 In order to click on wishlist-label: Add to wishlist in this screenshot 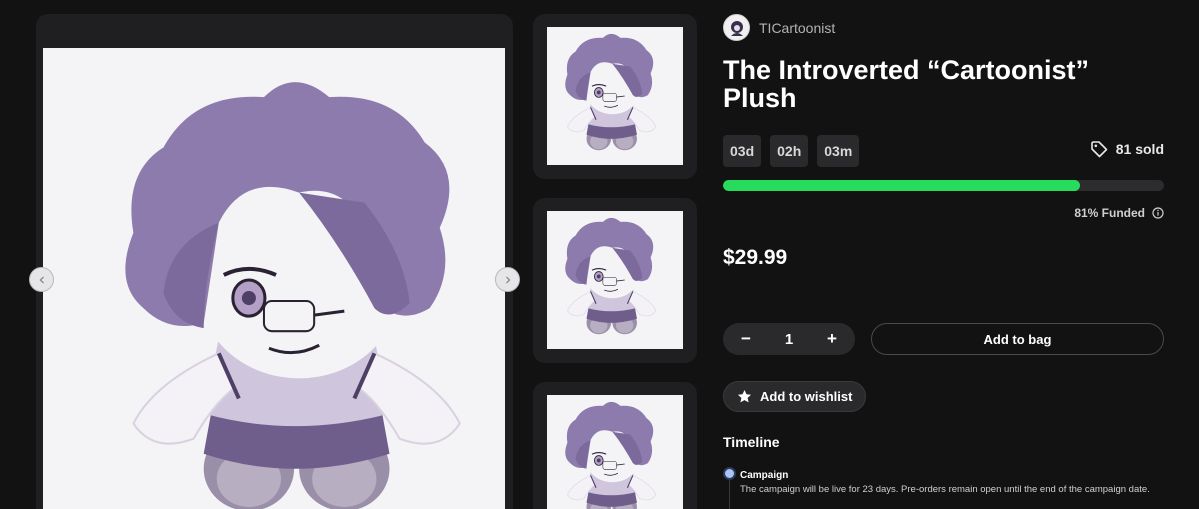, I will do `click(806, 396)`.